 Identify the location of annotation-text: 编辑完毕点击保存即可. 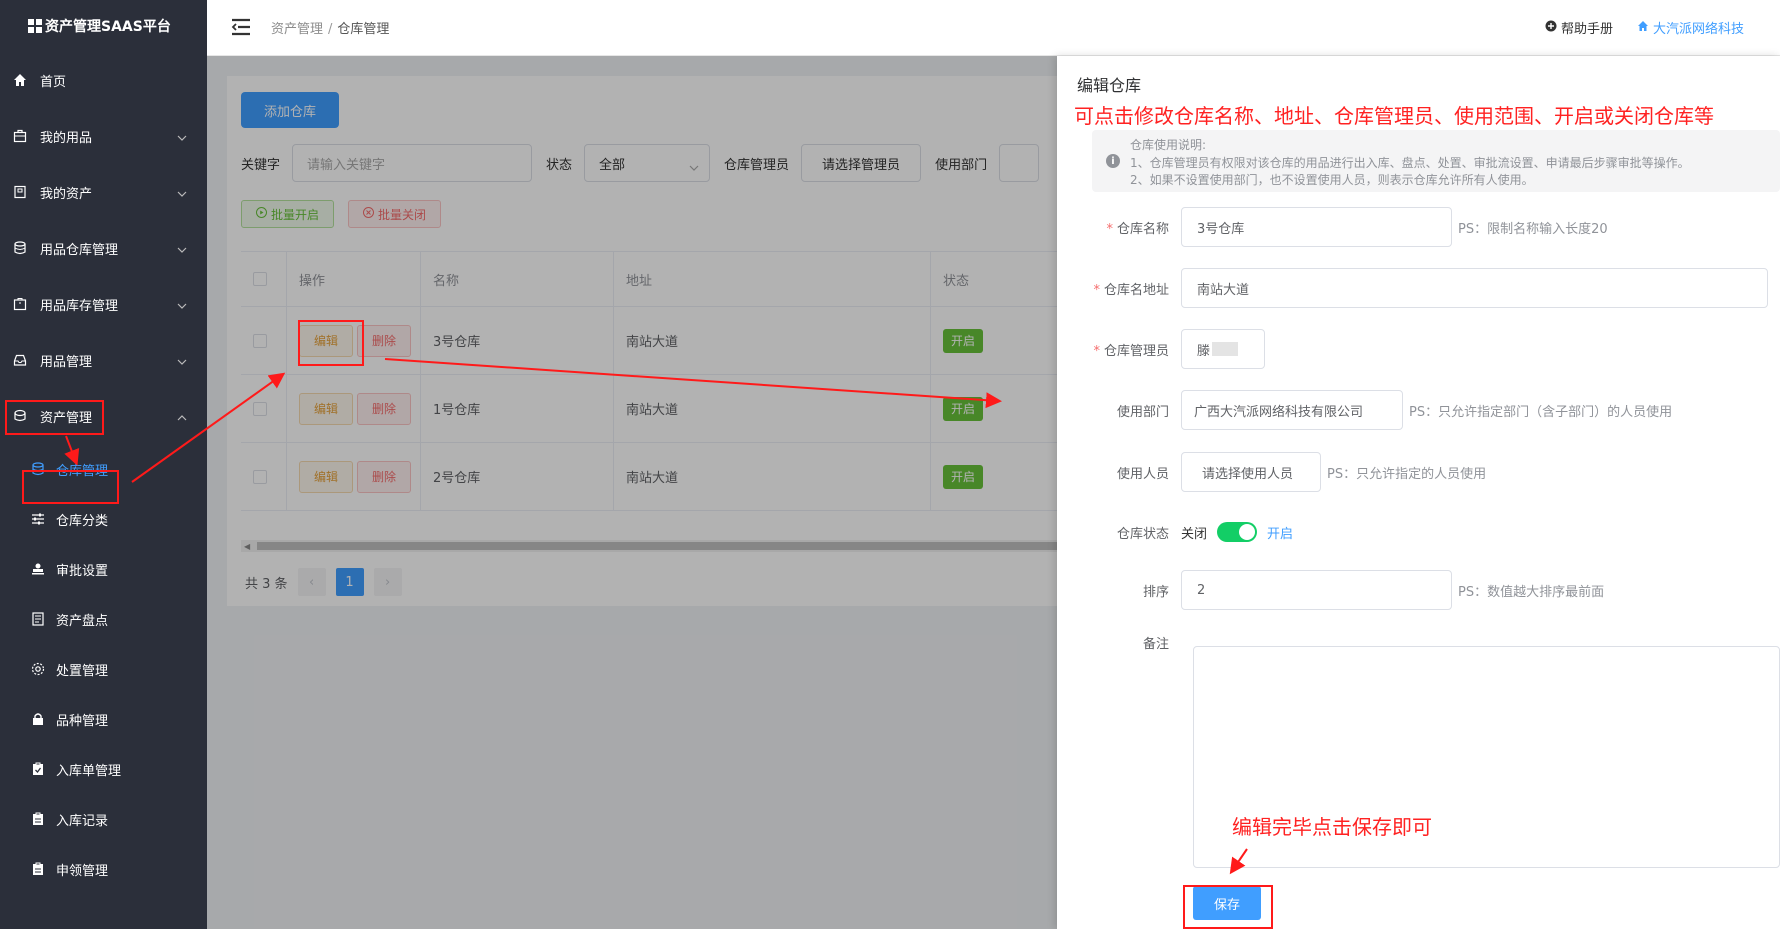
(1332, 827).